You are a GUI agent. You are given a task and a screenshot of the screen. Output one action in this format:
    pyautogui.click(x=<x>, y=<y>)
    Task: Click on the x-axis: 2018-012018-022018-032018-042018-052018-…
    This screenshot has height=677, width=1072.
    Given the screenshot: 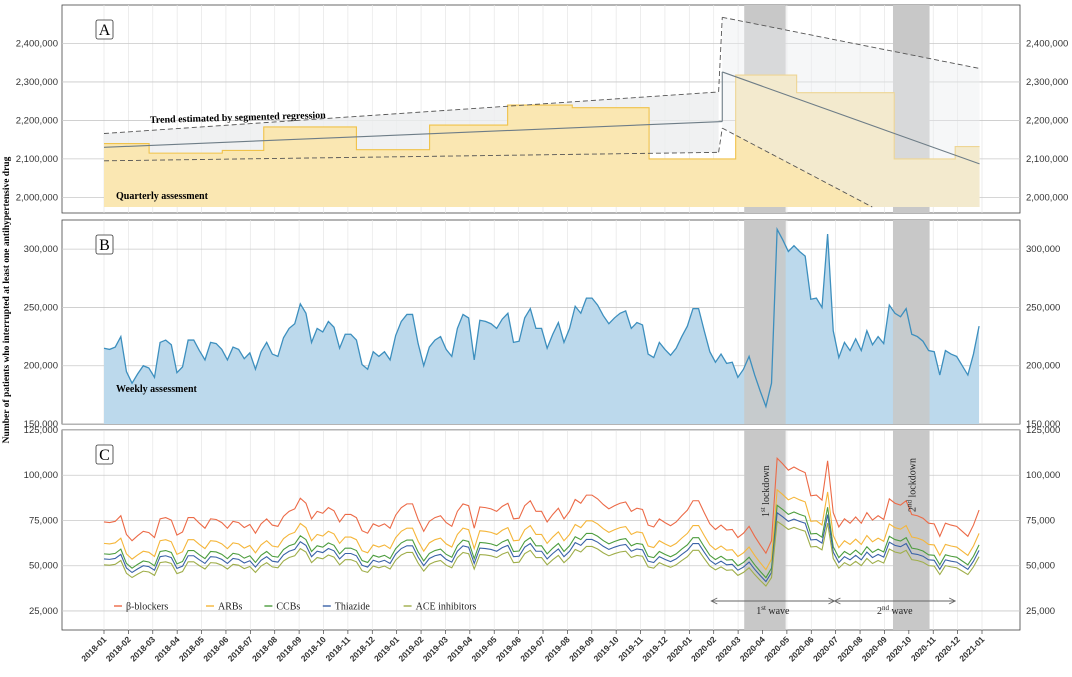 What is the action you would take?
    pyautogui.click(x=533, y=646)
    